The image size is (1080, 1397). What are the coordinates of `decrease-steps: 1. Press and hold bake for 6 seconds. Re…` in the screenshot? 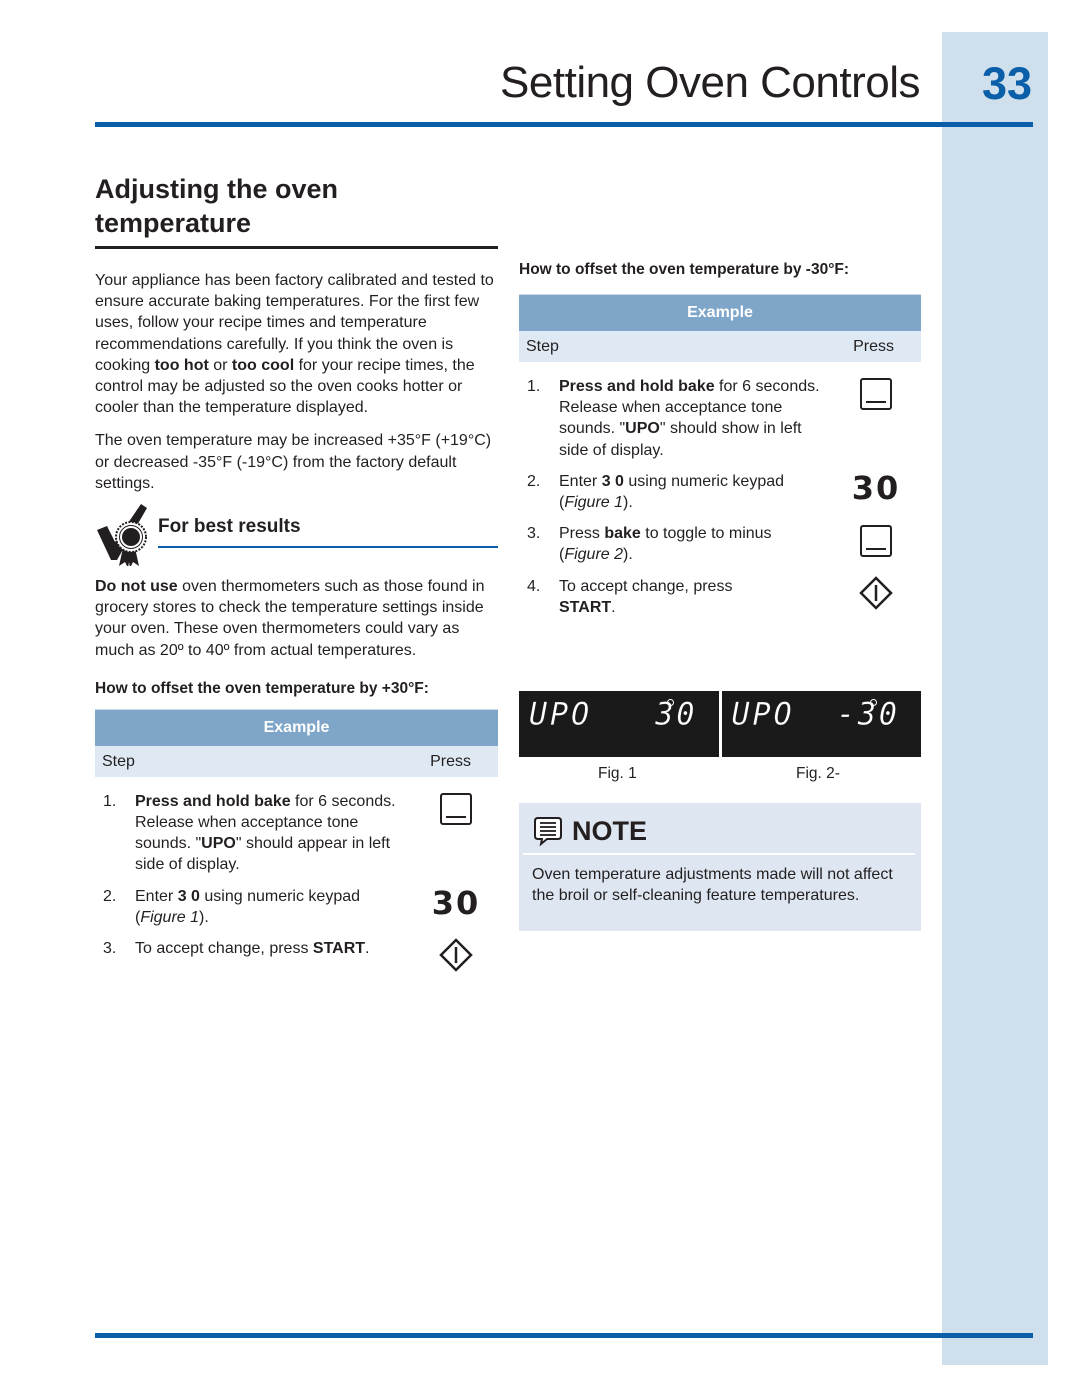 It's located at (720, 497).